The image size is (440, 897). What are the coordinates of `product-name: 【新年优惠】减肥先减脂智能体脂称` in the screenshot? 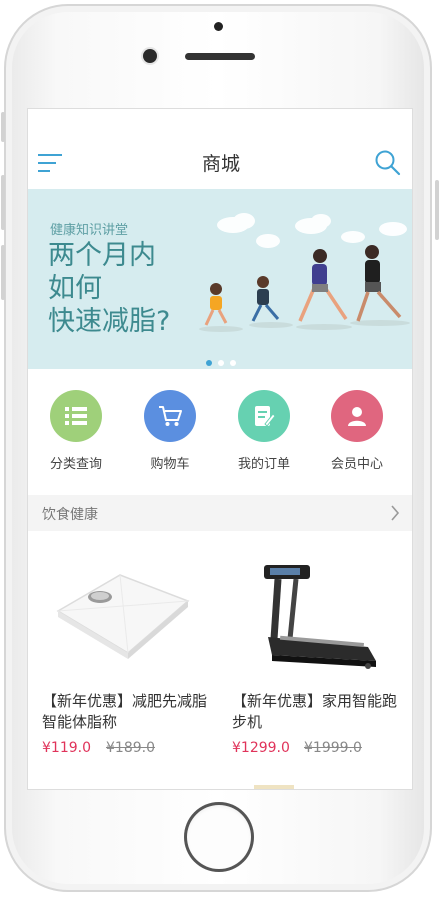 It's located at (125, 711).